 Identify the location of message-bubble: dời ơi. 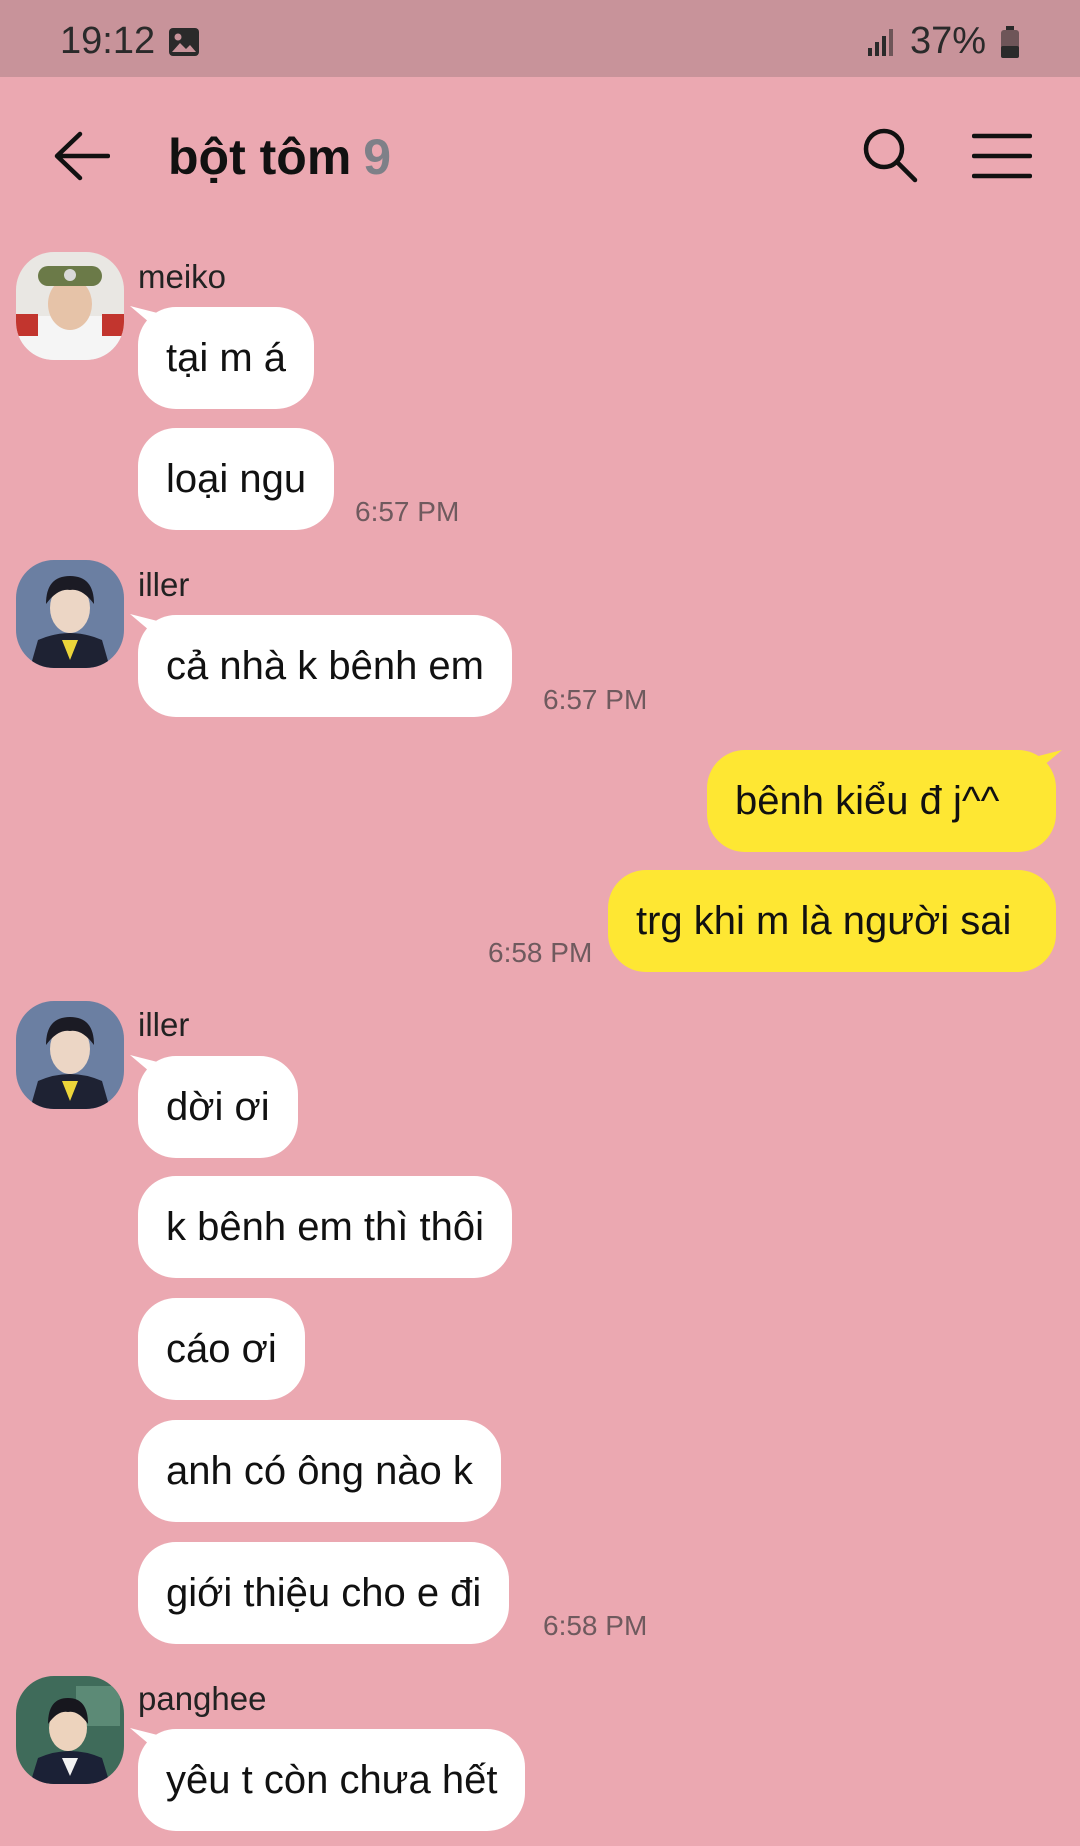
(218, 1107).